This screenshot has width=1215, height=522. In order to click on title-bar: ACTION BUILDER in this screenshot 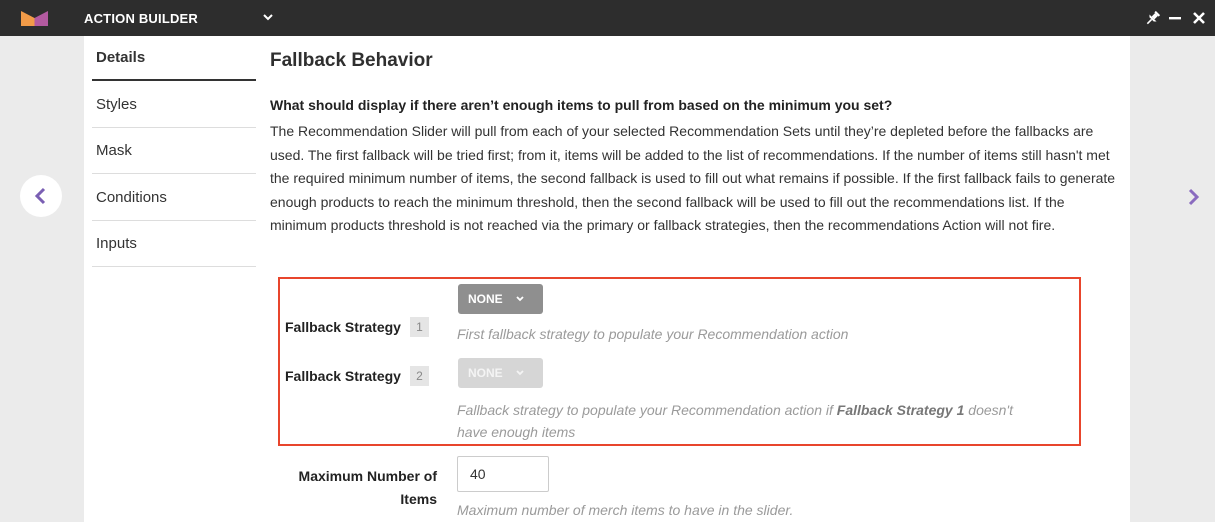, I will do `click(607, 18)`.